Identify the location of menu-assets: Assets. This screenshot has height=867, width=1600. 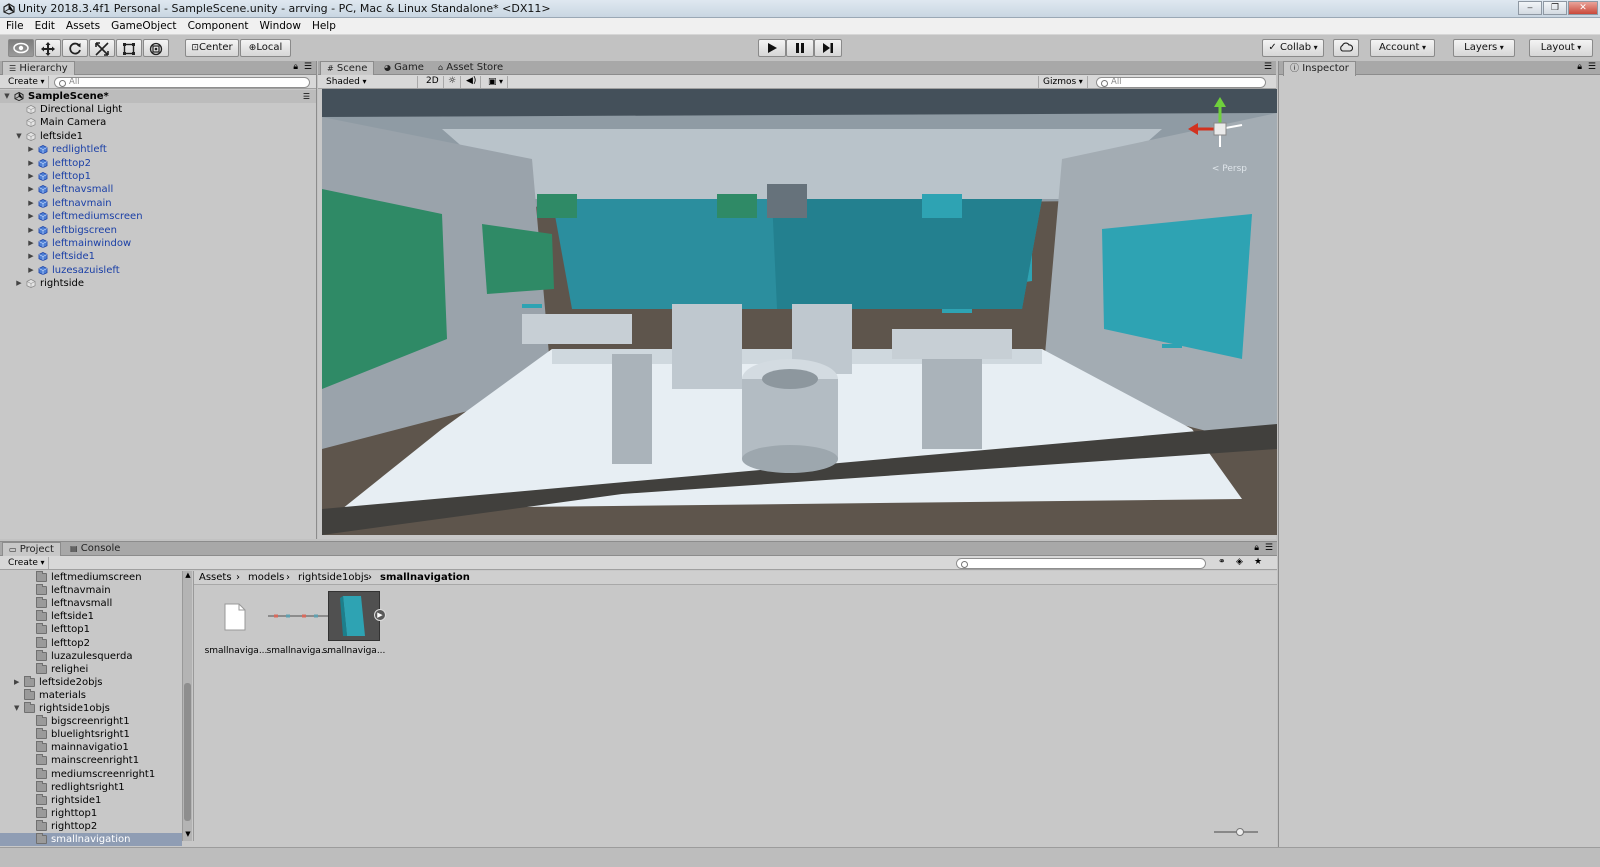
(82, 26).